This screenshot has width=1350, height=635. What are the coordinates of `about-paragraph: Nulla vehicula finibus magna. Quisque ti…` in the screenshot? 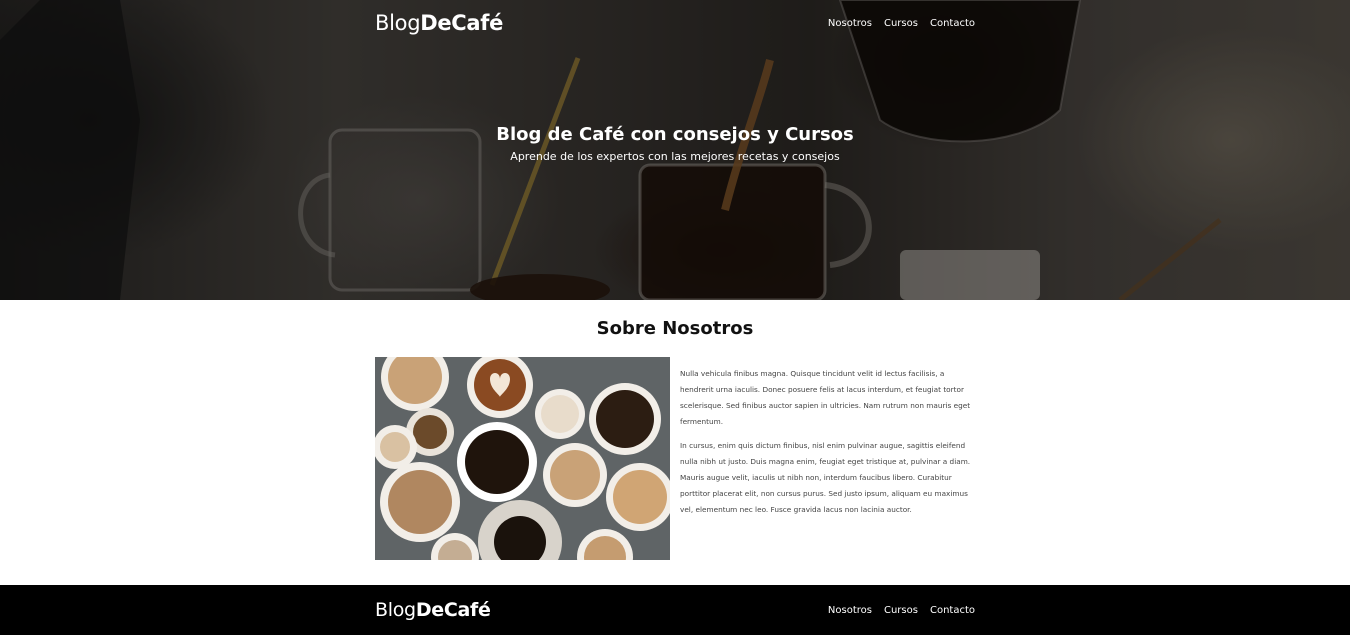 It's located at (825, 397).